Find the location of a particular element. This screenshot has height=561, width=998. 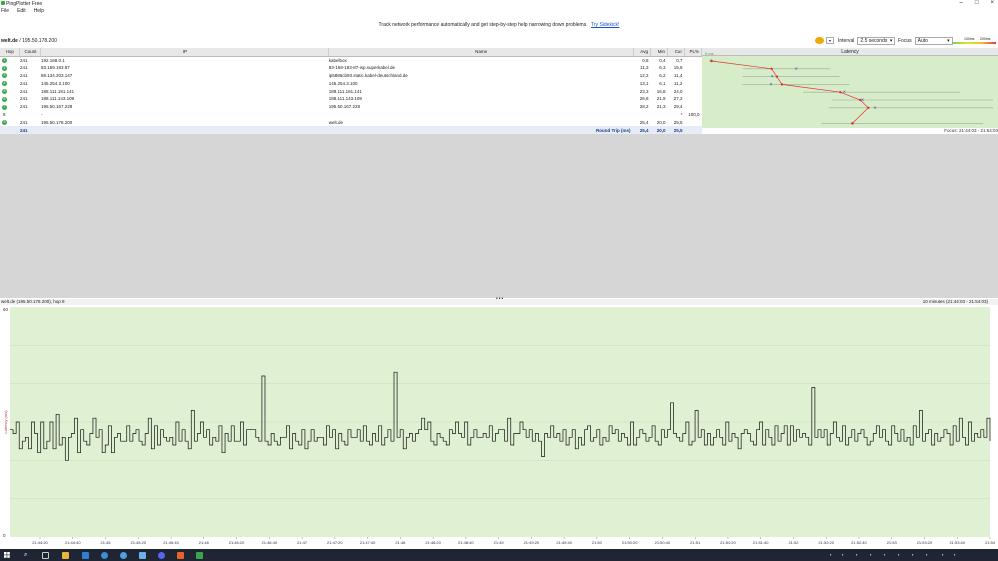

menu-help: Help is located at coordinates (39, 11).